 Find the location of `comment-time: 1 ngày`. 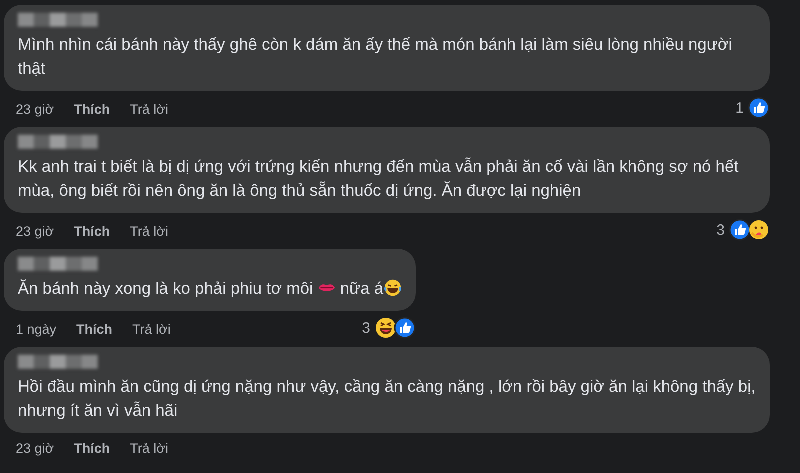

comment-time: 1 ngày is located at coordinates (36, 329).